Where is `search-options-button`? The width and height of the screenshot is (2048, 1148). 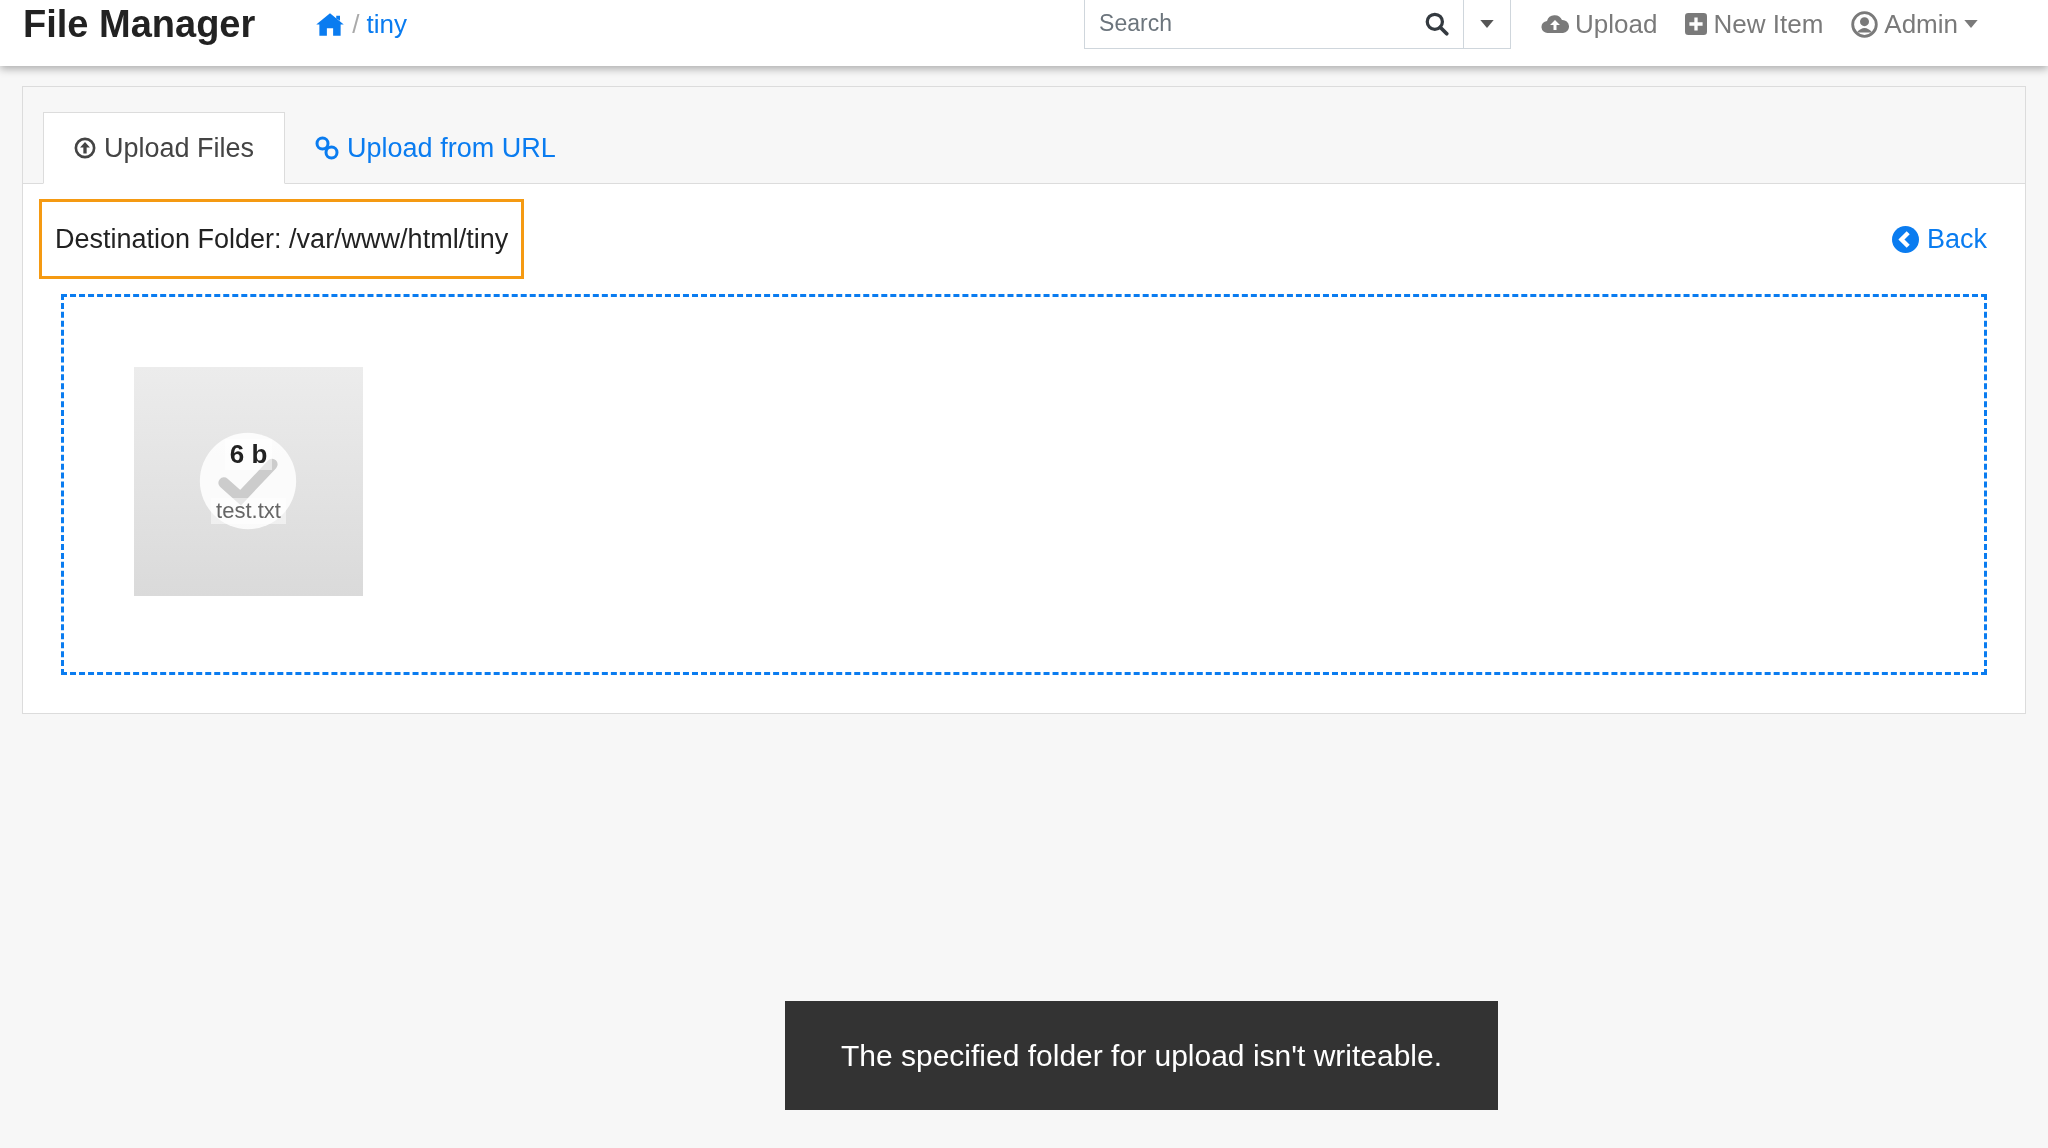
search-options-button is located at coordinates (1488, 24).